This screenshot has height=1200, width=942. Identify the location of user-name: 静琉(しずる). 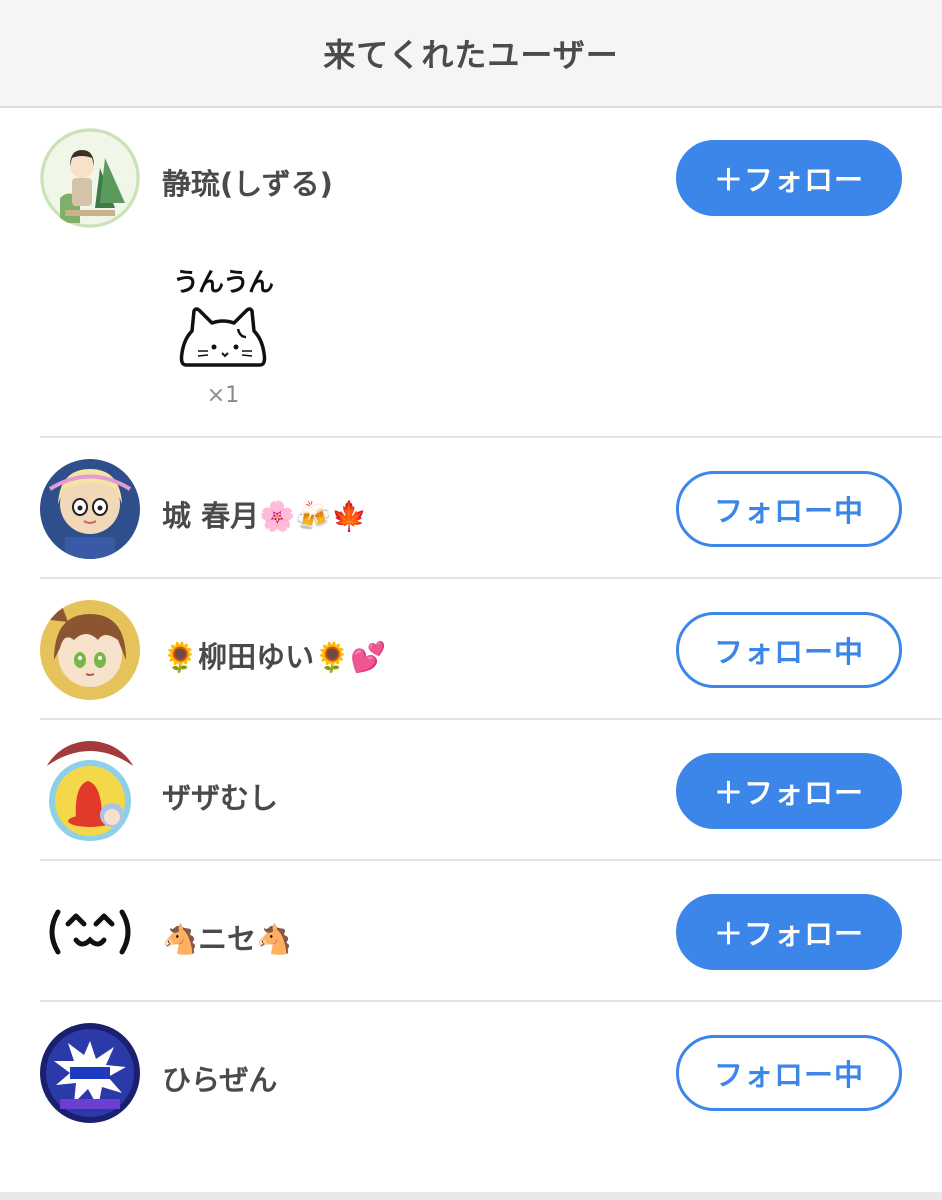
(247, 184).